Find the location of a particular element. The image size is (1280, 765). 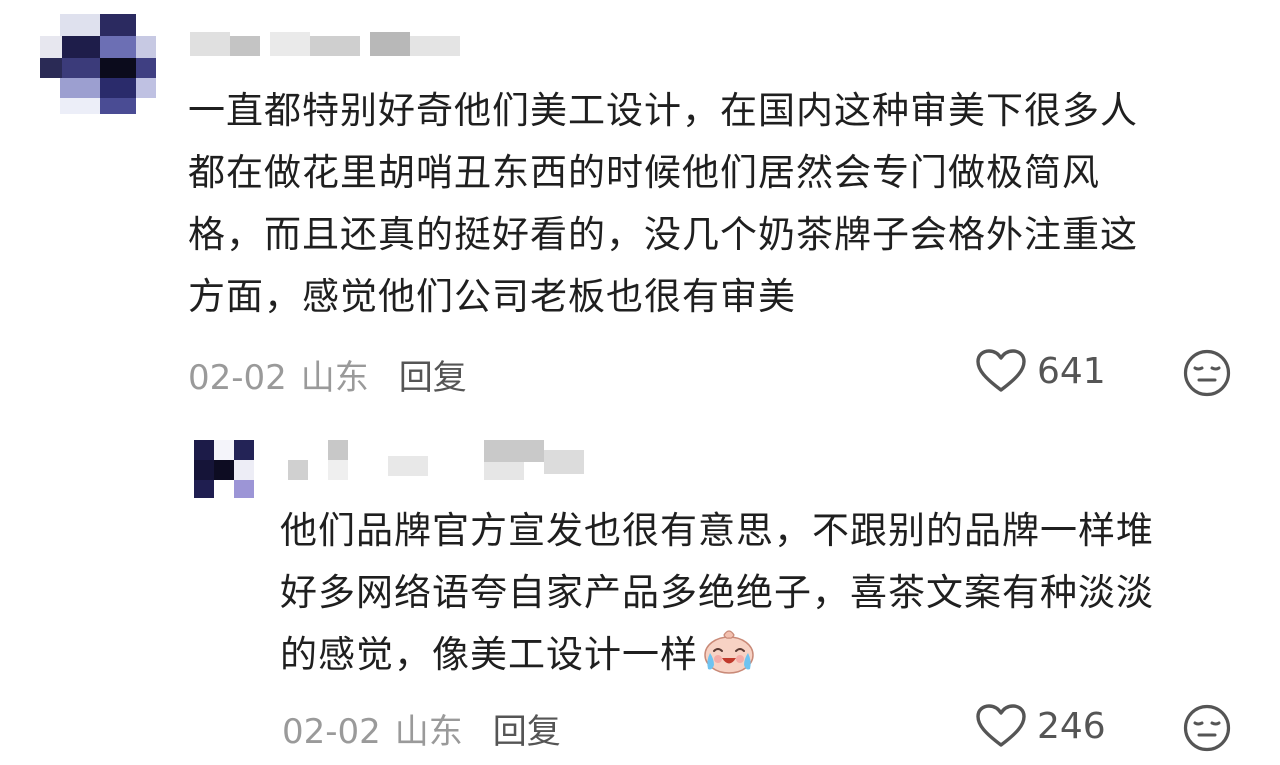

comment-line: 都在做花里胡哨丑东西的时候他们居然会专门做极简风 is located at coordinates (644, 172).